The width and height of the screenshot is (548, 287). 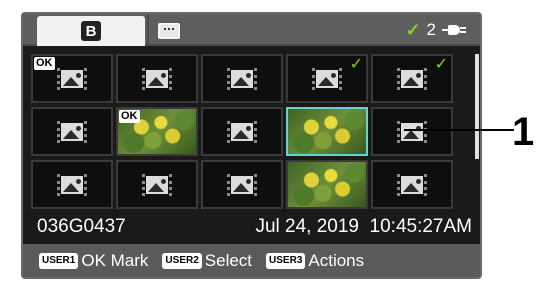 I want to click on tab-metadata, so click(x=169, y=31).